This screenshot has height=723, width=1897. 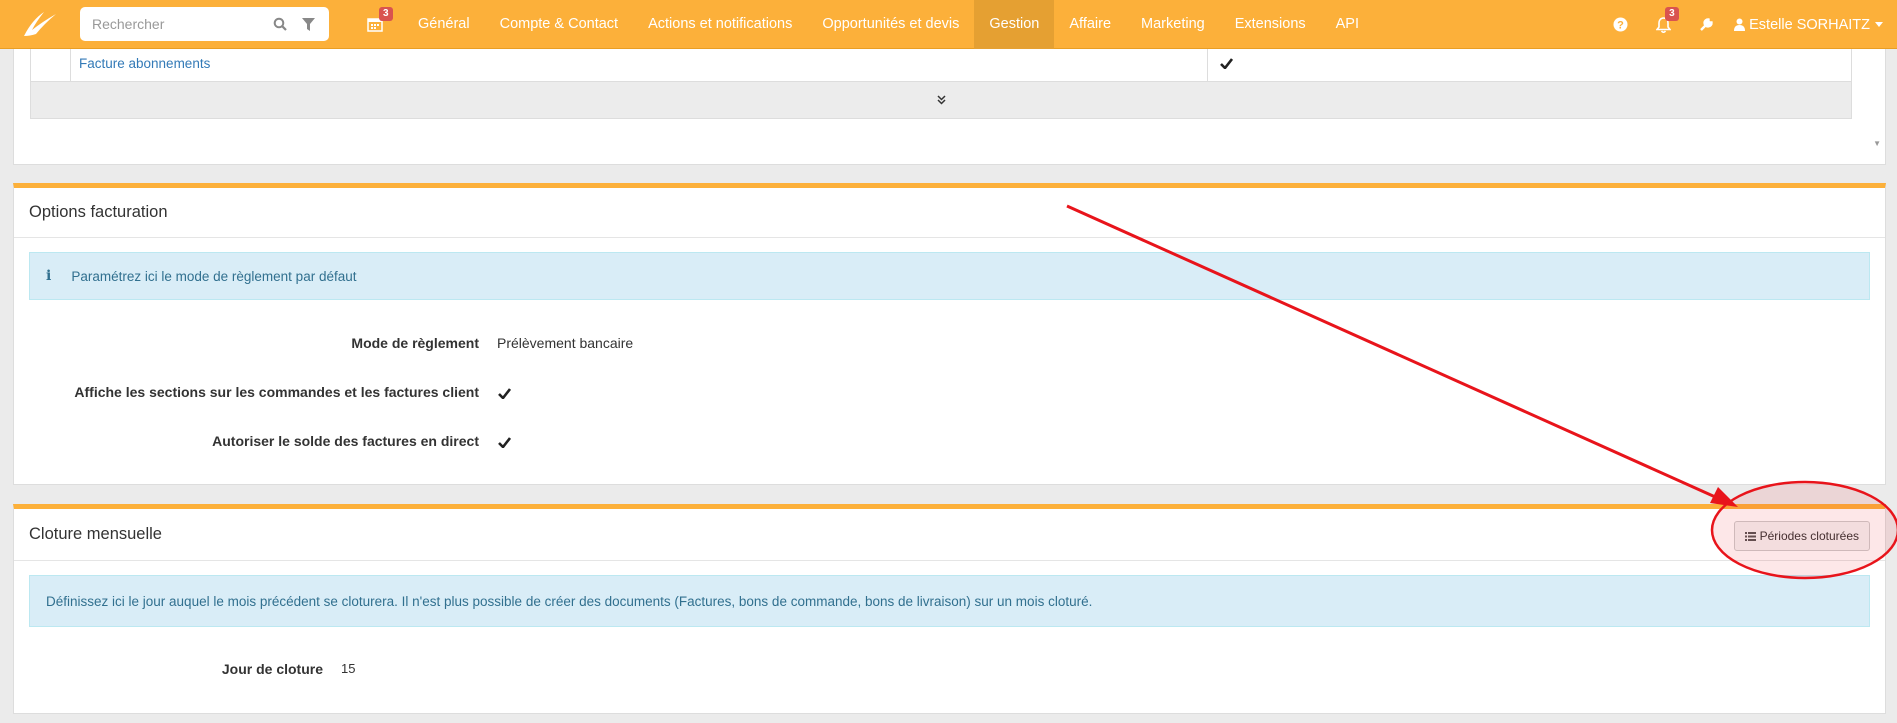 What do you see at coordinates (1877, 143) in the screenshot?
I see `scrollbar-down-arrow: ▼` at bounding box center [1877, 143].